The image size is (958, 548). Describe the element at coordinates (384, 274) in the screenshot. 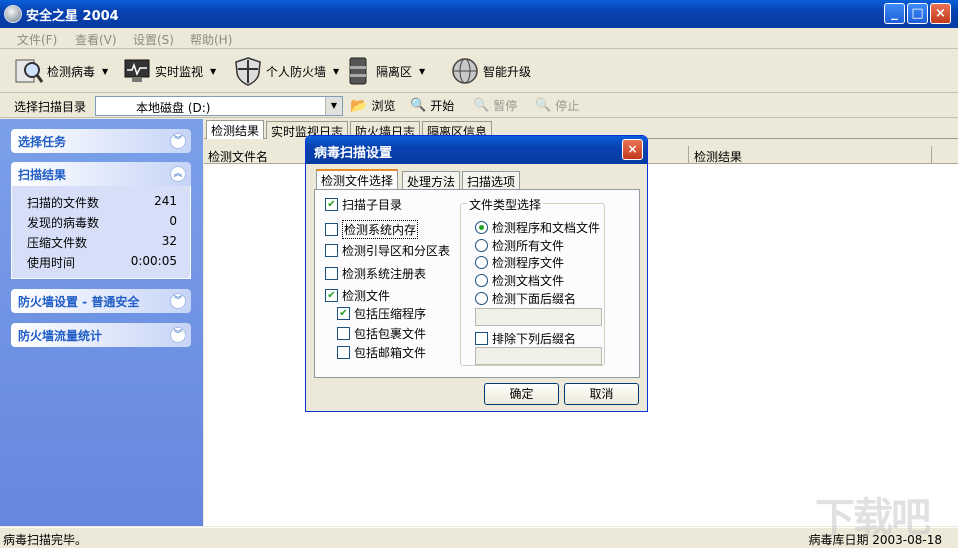

I see `registry-label: 检测系统注册表` at that location.